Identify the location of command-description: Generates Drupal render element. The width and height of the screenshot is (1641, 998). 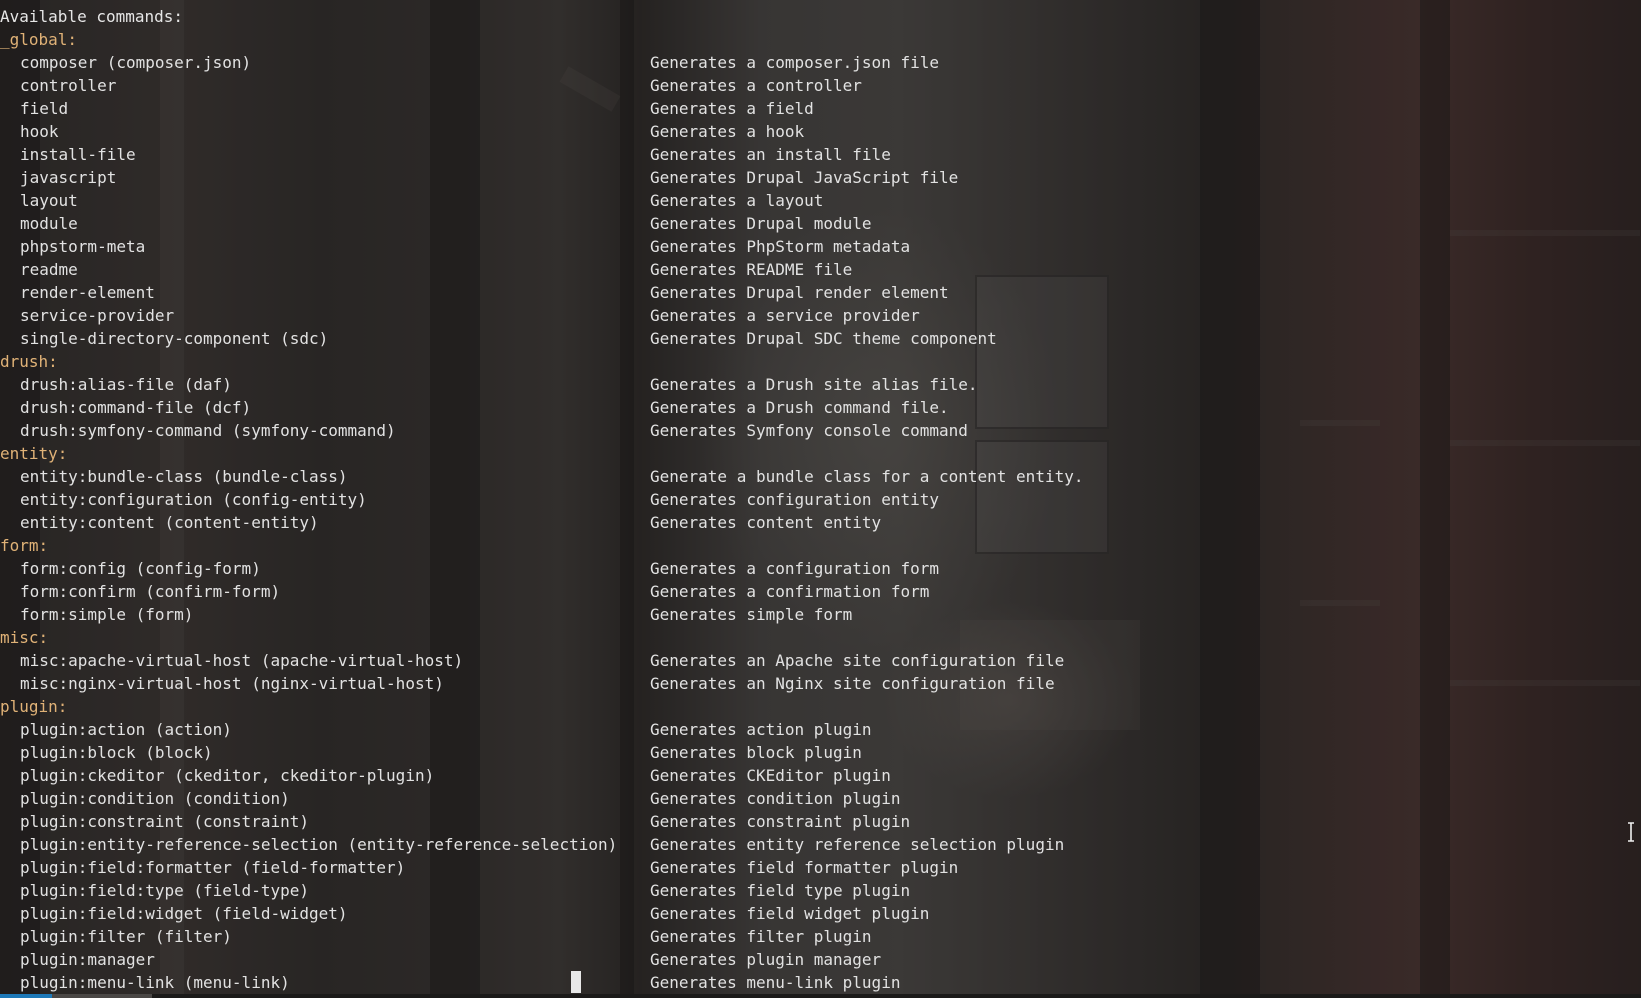
(799, 292).